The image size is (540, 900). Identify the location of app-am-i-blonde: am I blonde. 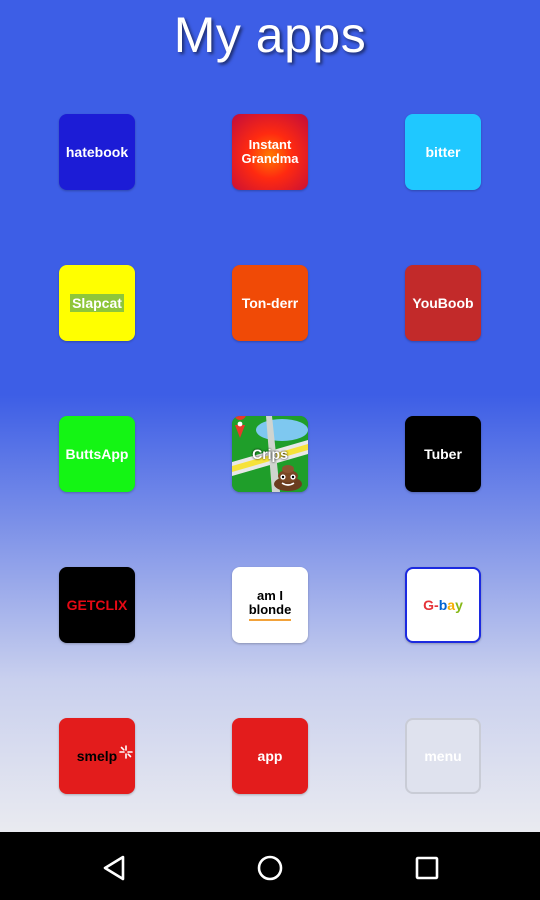
(270, 605).